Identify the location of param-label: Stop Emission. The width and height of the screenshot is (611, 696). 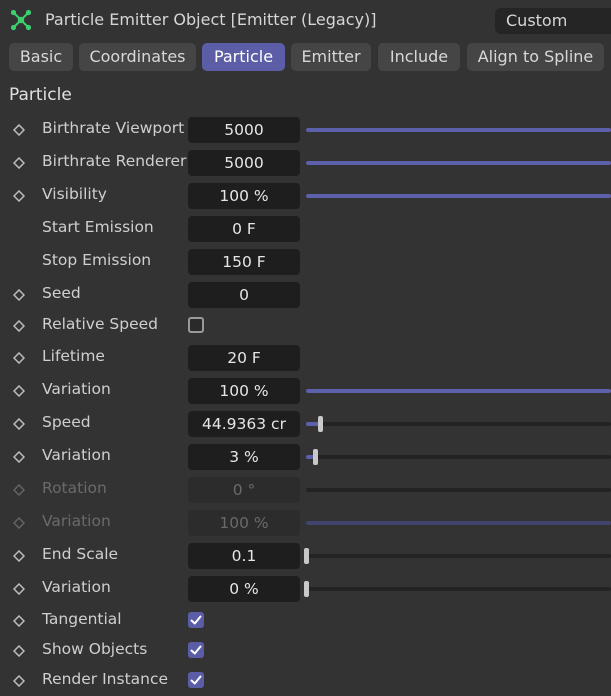
(97, 260).